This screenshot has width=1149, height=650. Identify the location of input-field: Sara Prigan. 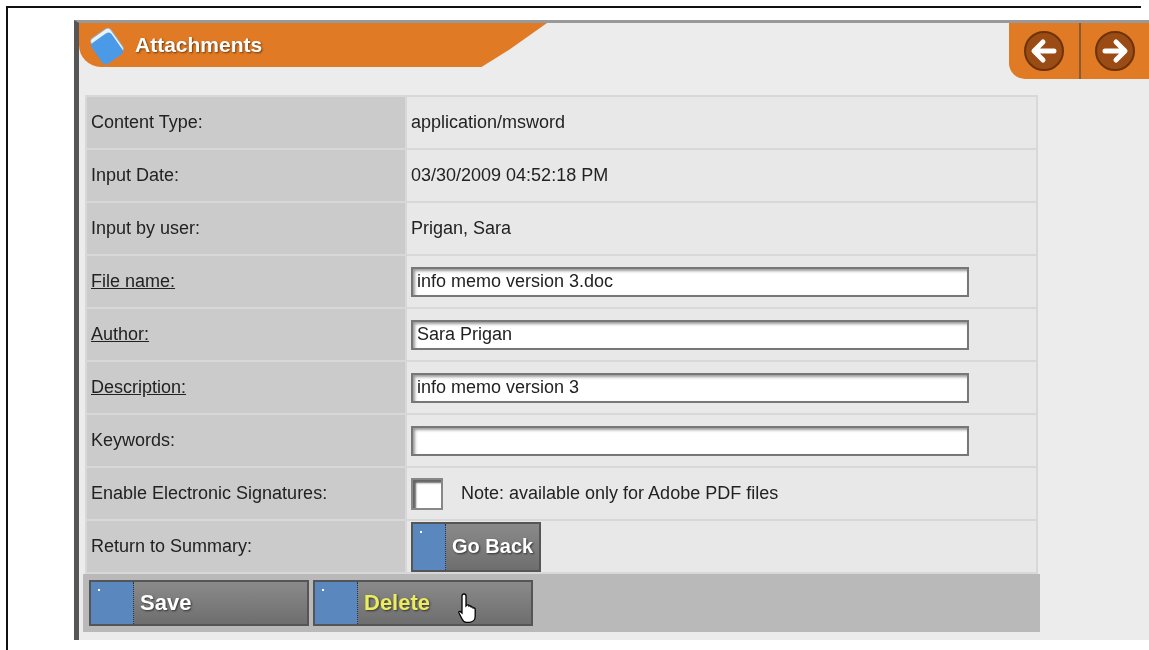
(690, 334).